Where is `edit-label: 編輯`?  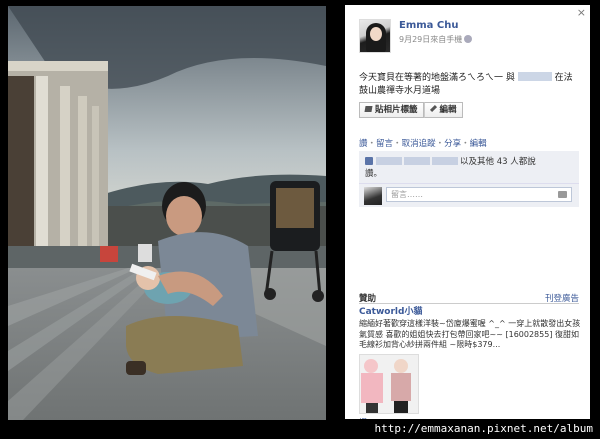
edit-label: 編輯 is located at coordinates (448, 110).